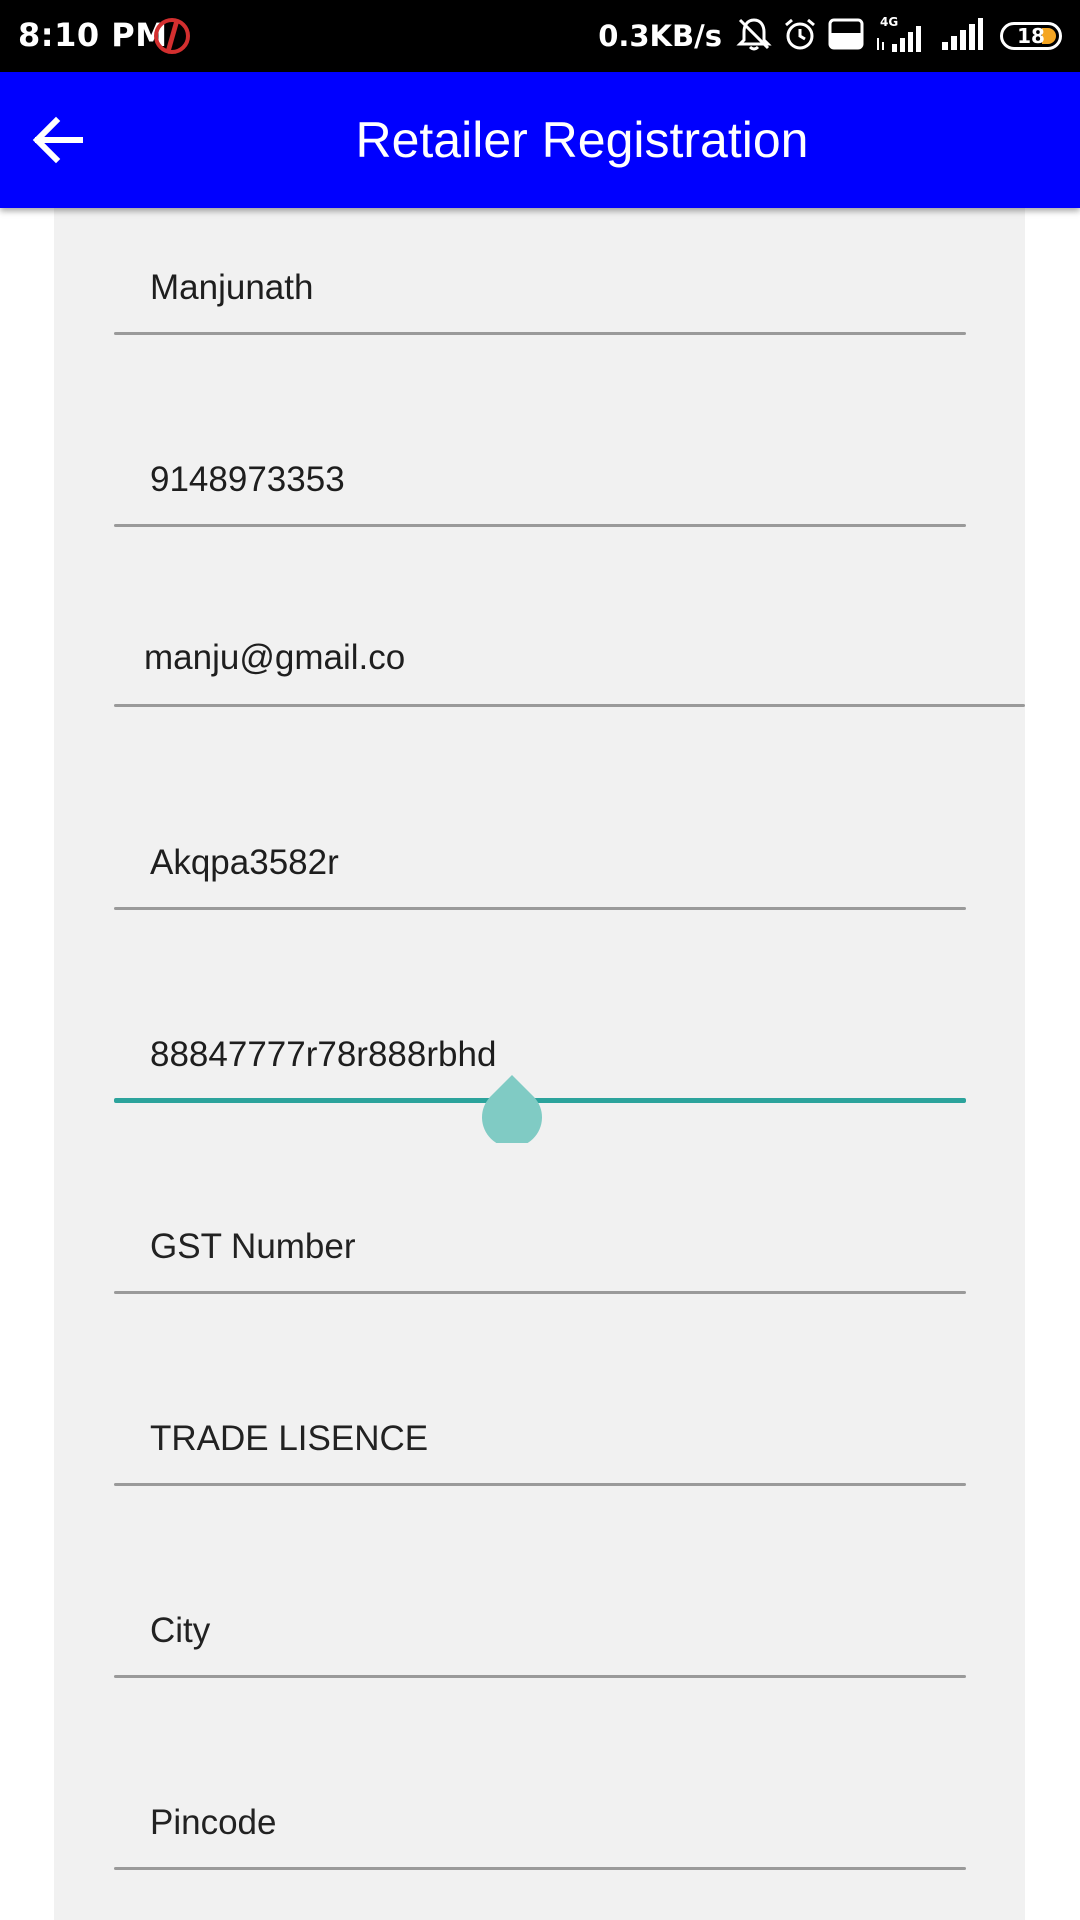 This screenshot has width=1080, height=1920. I want to click on name-value: Manjunath, so click(232, 287).